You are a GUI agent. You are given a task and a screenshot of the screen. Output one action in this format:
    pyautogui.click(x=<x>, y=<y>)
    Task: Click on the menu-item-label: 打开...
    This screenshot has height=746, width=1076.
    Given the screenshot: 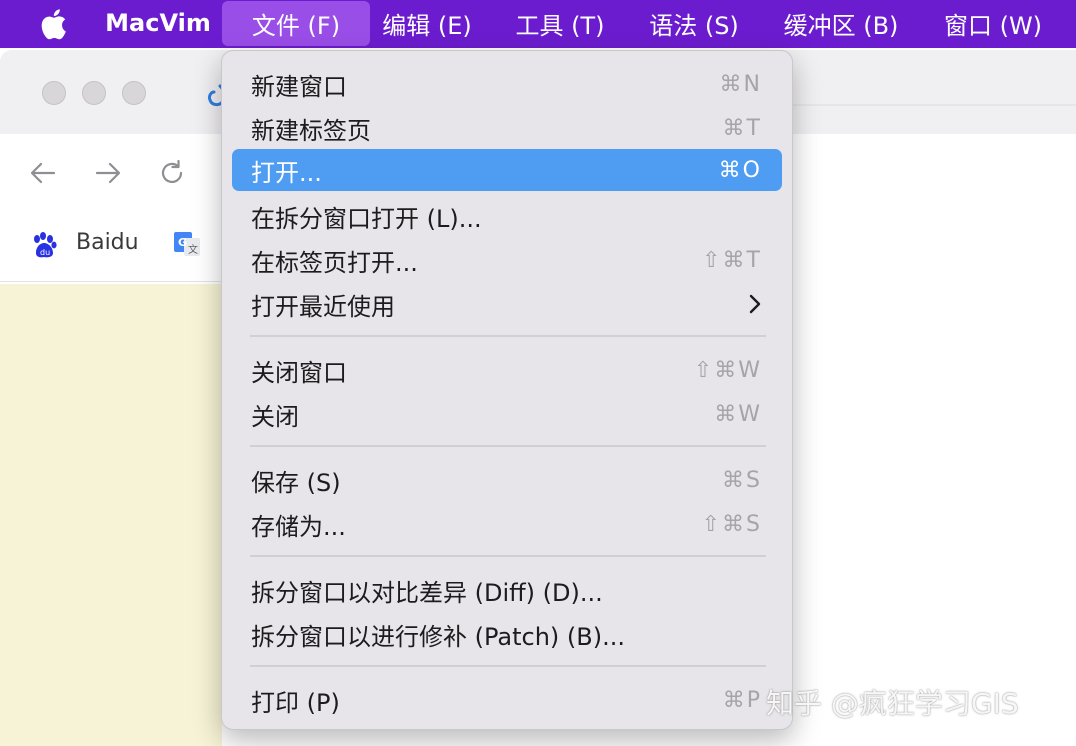 What is the action you would take?
    pyautogui.click(x=286, y=172)
    